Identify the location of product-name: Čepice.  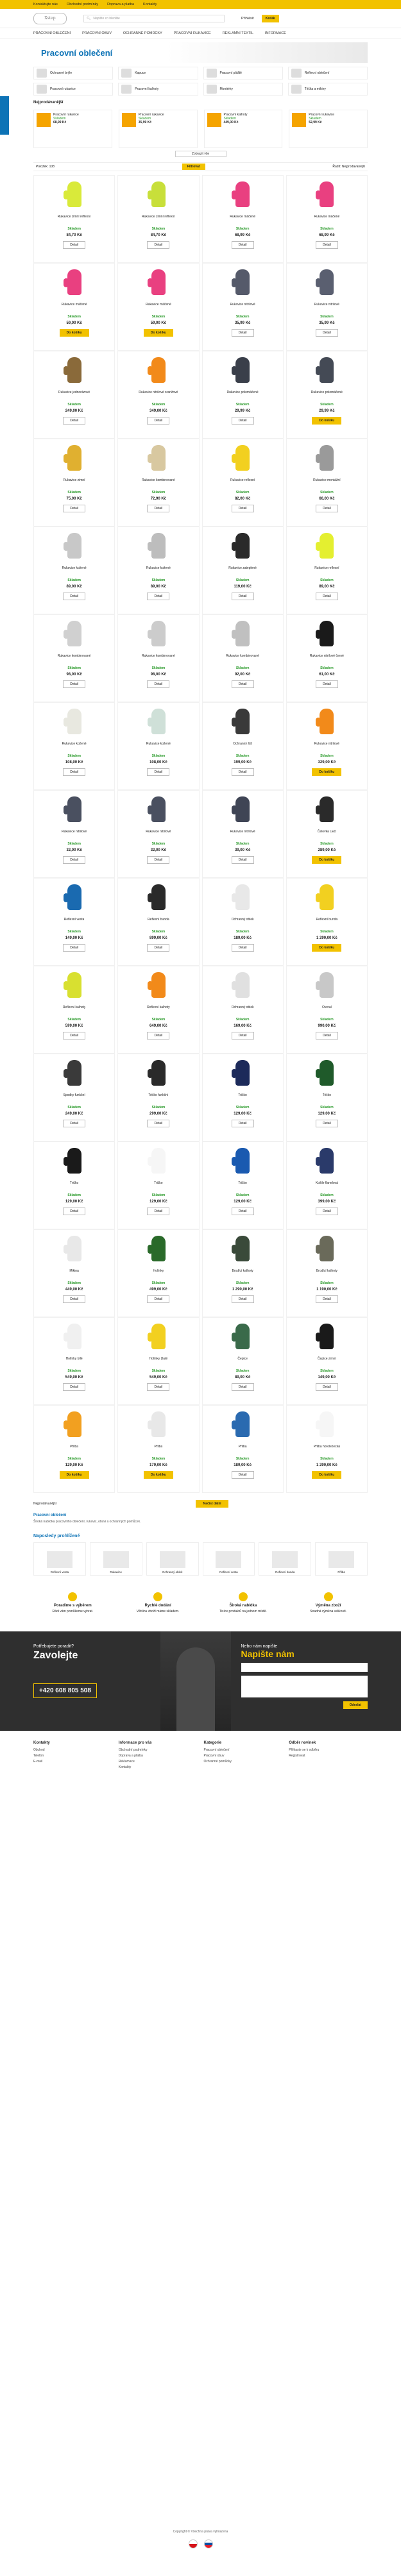
(242, 1361).